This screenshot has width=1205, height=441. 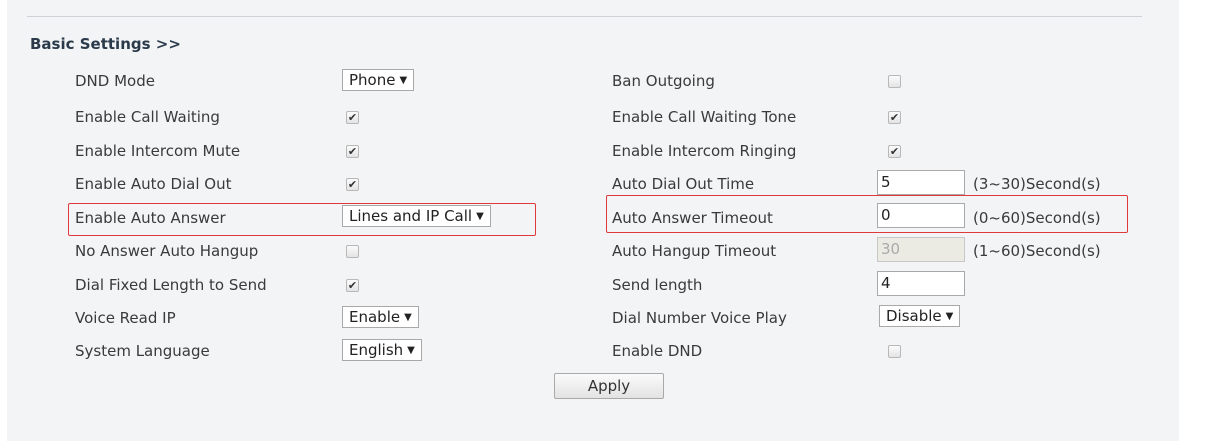 What do you see at coordinates (921, 283) in the screenshot?
I see `send-length-input: 4` at bounding box center [921, 283].